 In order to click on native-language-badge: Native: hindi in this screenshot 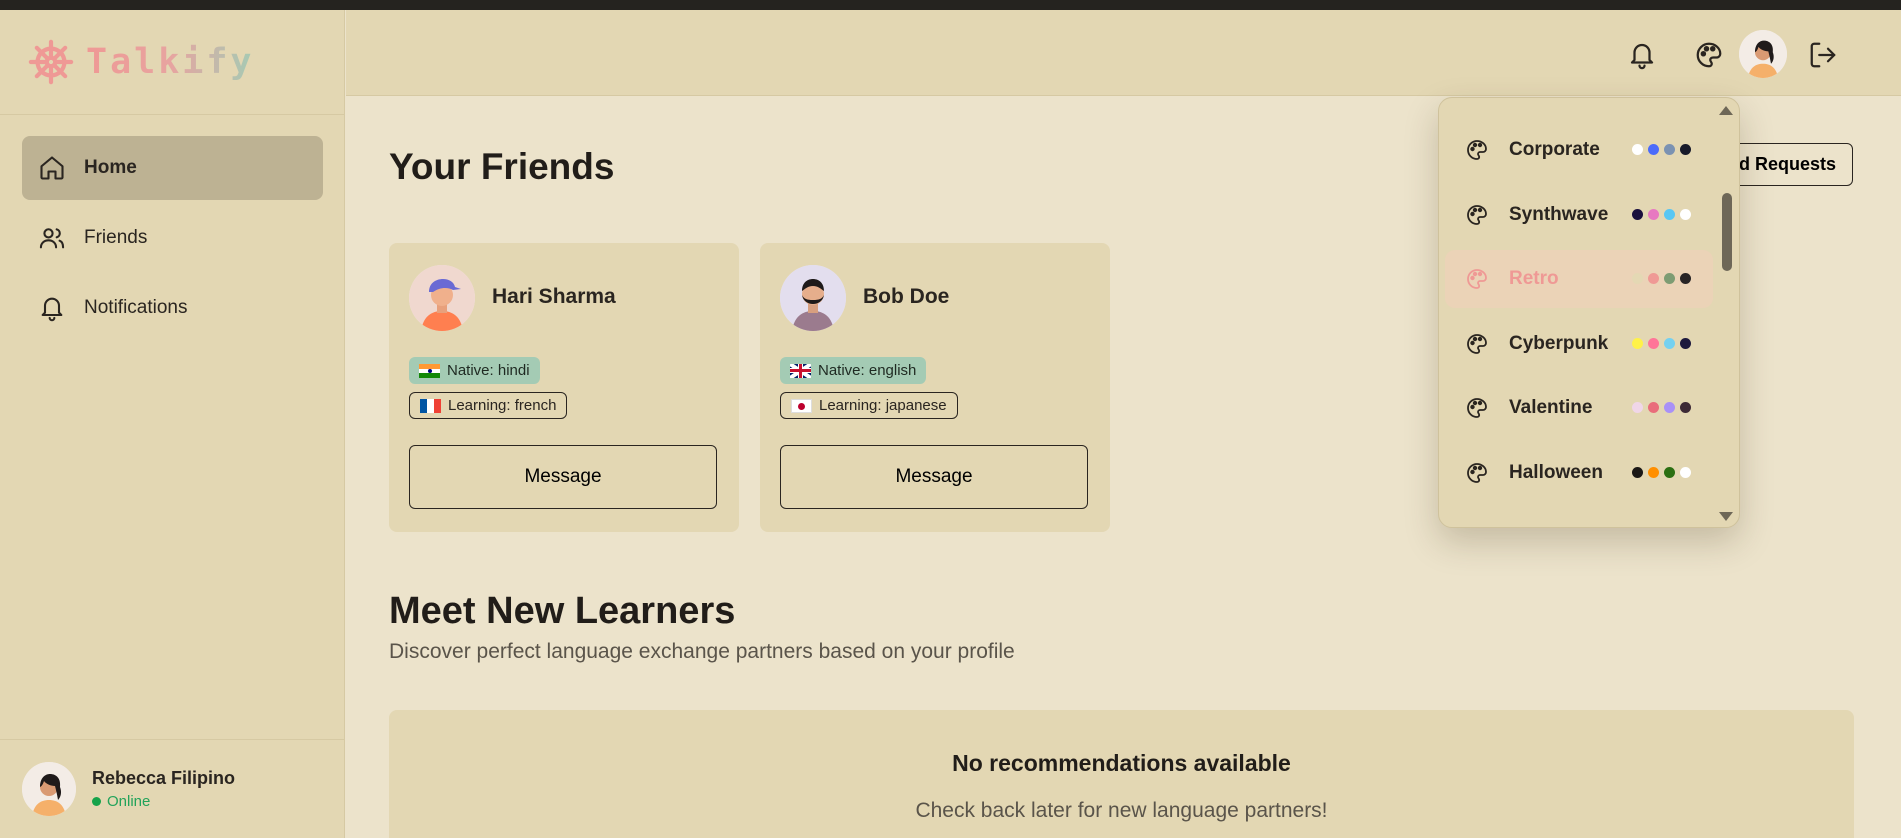, I will do `click(474, 370)`.